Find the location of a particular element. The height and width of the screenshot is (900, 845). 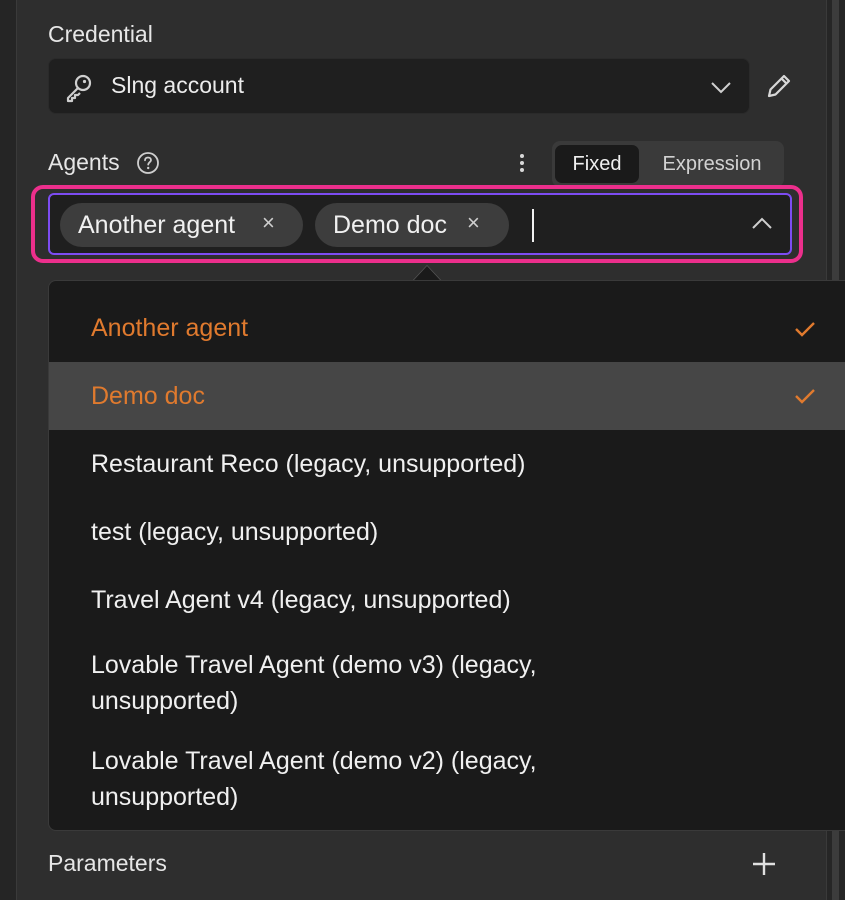

option-label: Lovable Travel Agent (demo v3) (legacy, is located at coordinates (314, 665).